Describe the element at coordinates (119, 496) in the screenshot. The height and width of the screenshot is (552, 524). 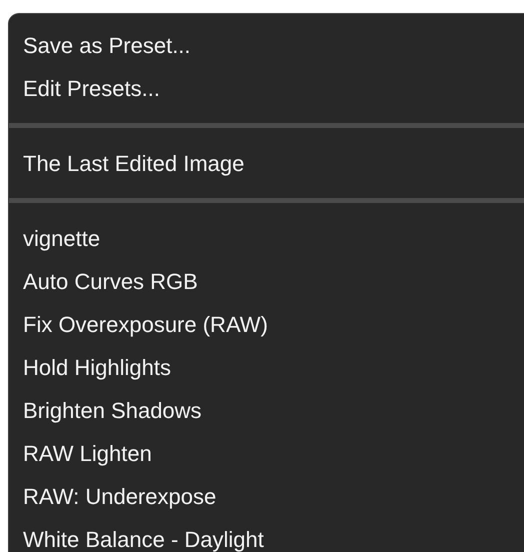
I see `menu-item: RAW: Underexpose` at that location.